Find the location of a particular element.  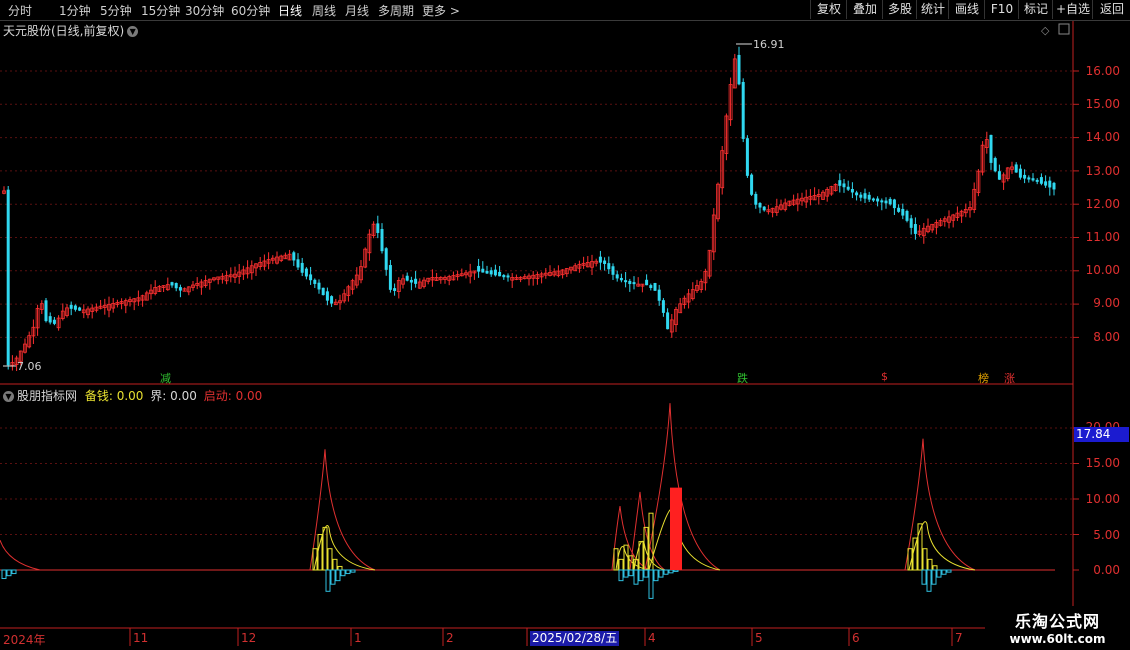

signal-dollar: $ is located at coordinates (884, 376).